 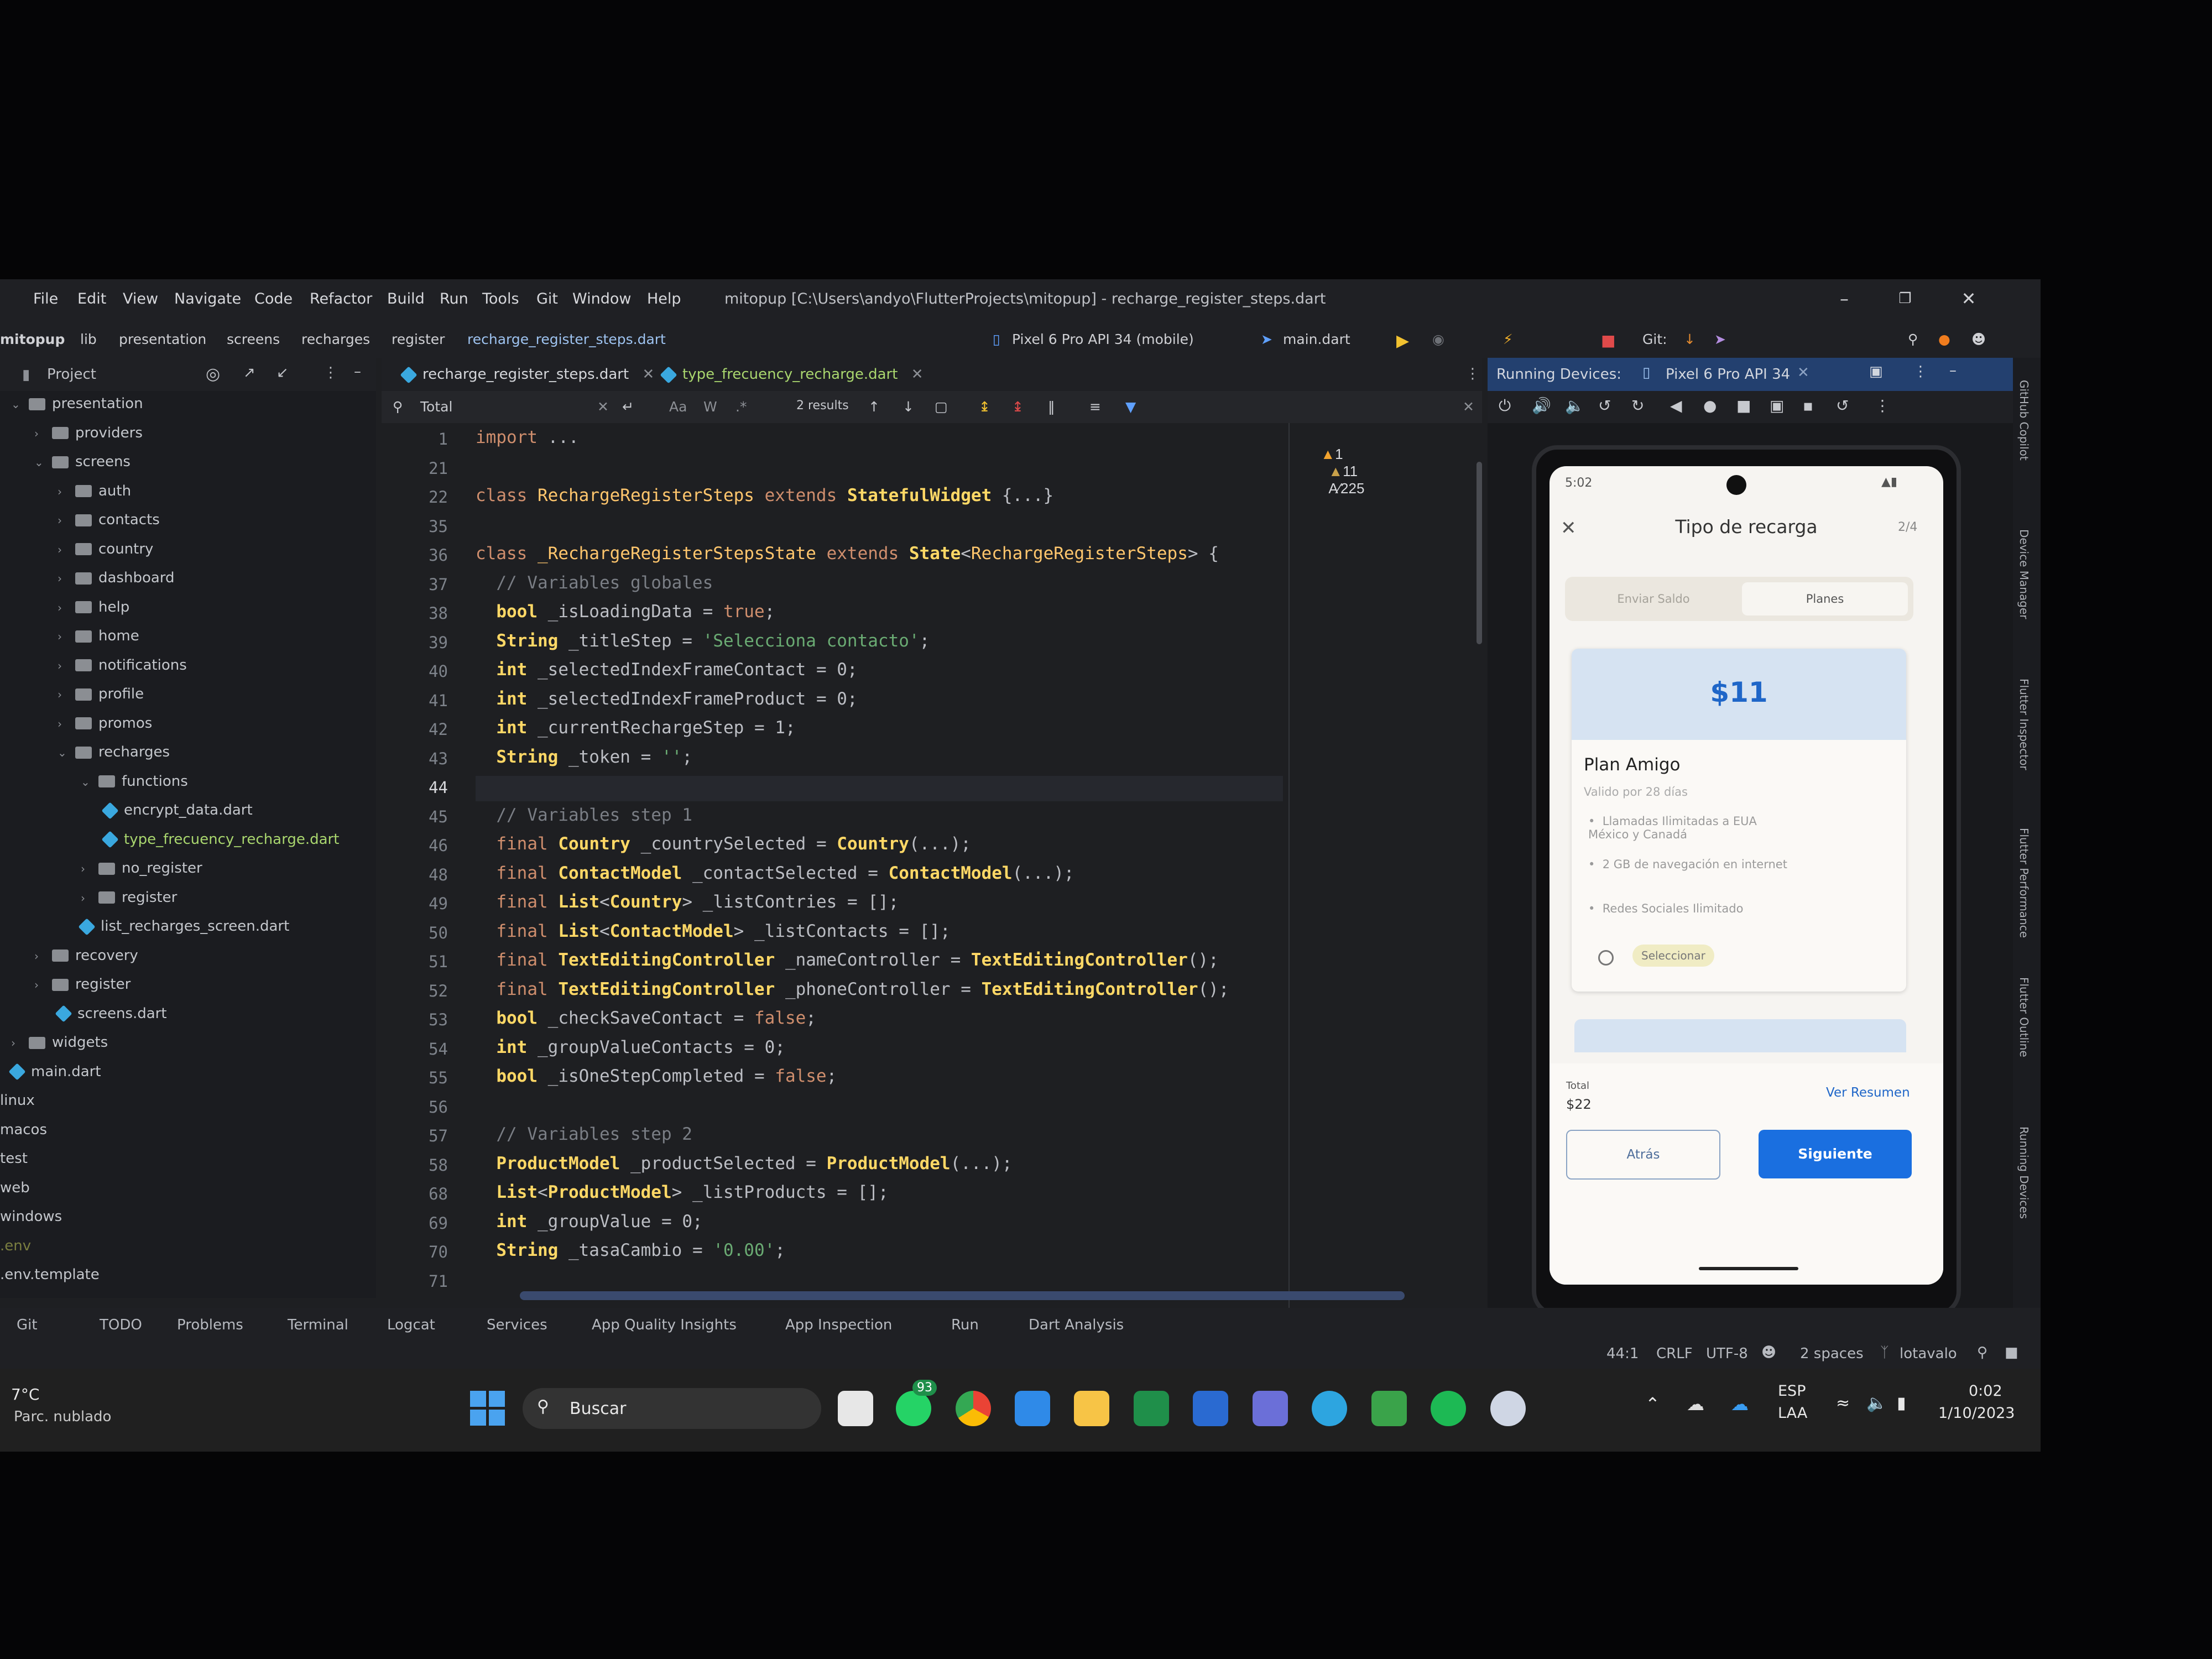 What do you see at coordinates (880, 789) in the screenshot?
I see `code-line` at bounding box center [880, 789].